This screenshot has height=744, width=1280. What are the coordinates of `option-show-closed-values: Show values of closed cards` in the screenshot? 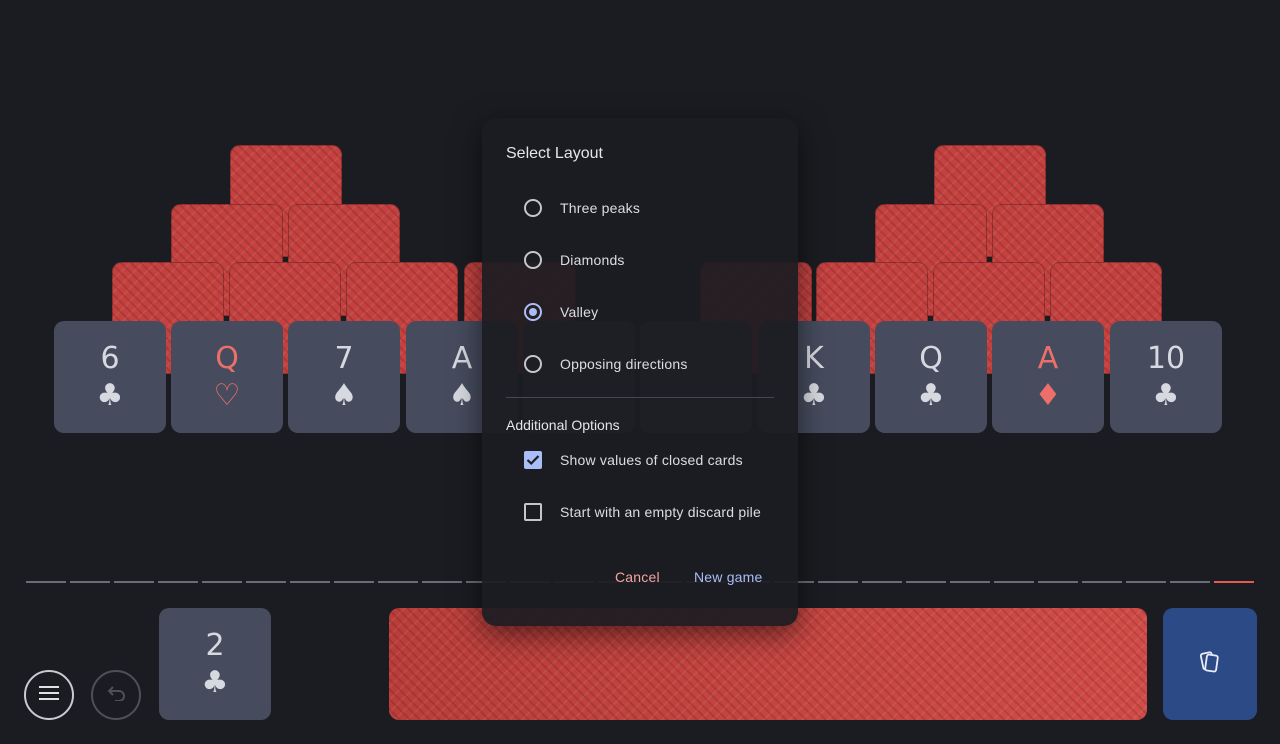 It's located at (633, 460).